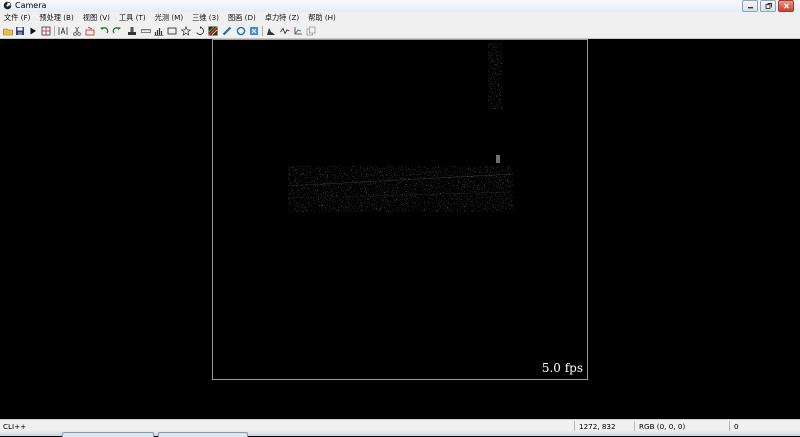 Image resolution: width=800 pixels, height=437 pixels. I want to click on menu-optical-measure: 光测 (M), so click(169, 18).